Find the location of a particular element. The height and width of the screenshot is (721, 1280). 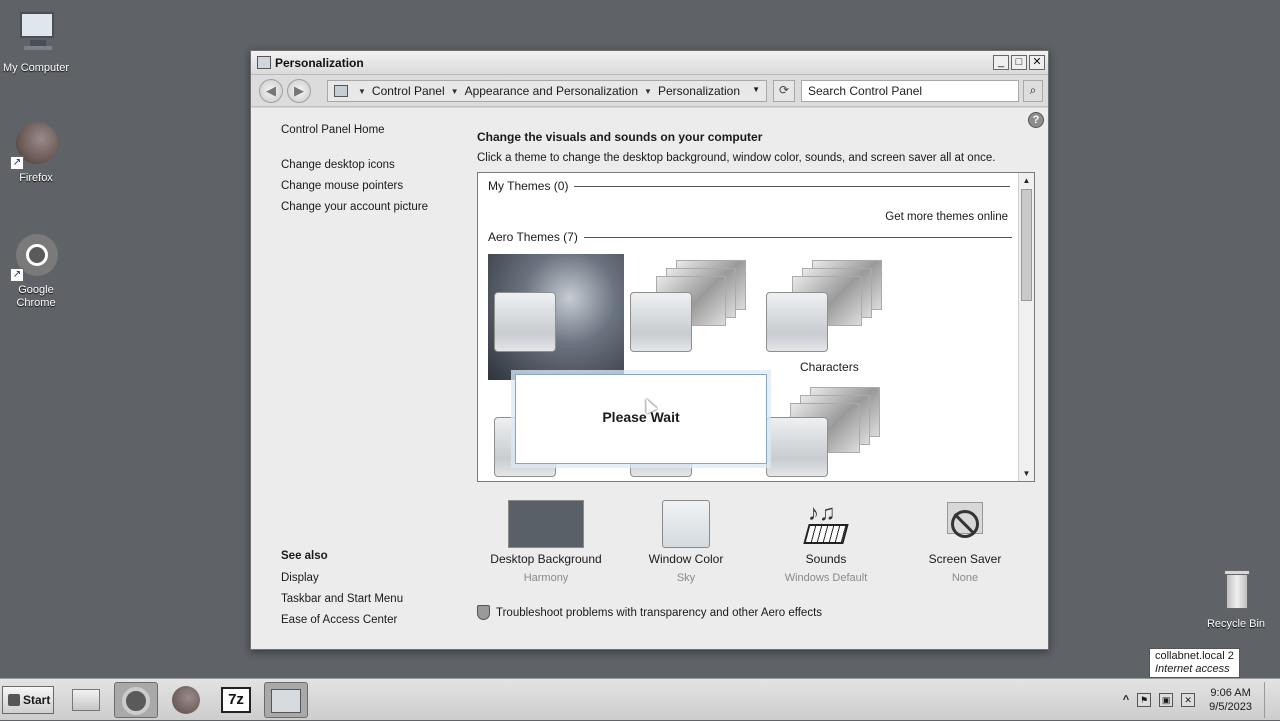

desktop-icon-google-chrome: ↗ Google Chrome is located at coordinates (38, 271).